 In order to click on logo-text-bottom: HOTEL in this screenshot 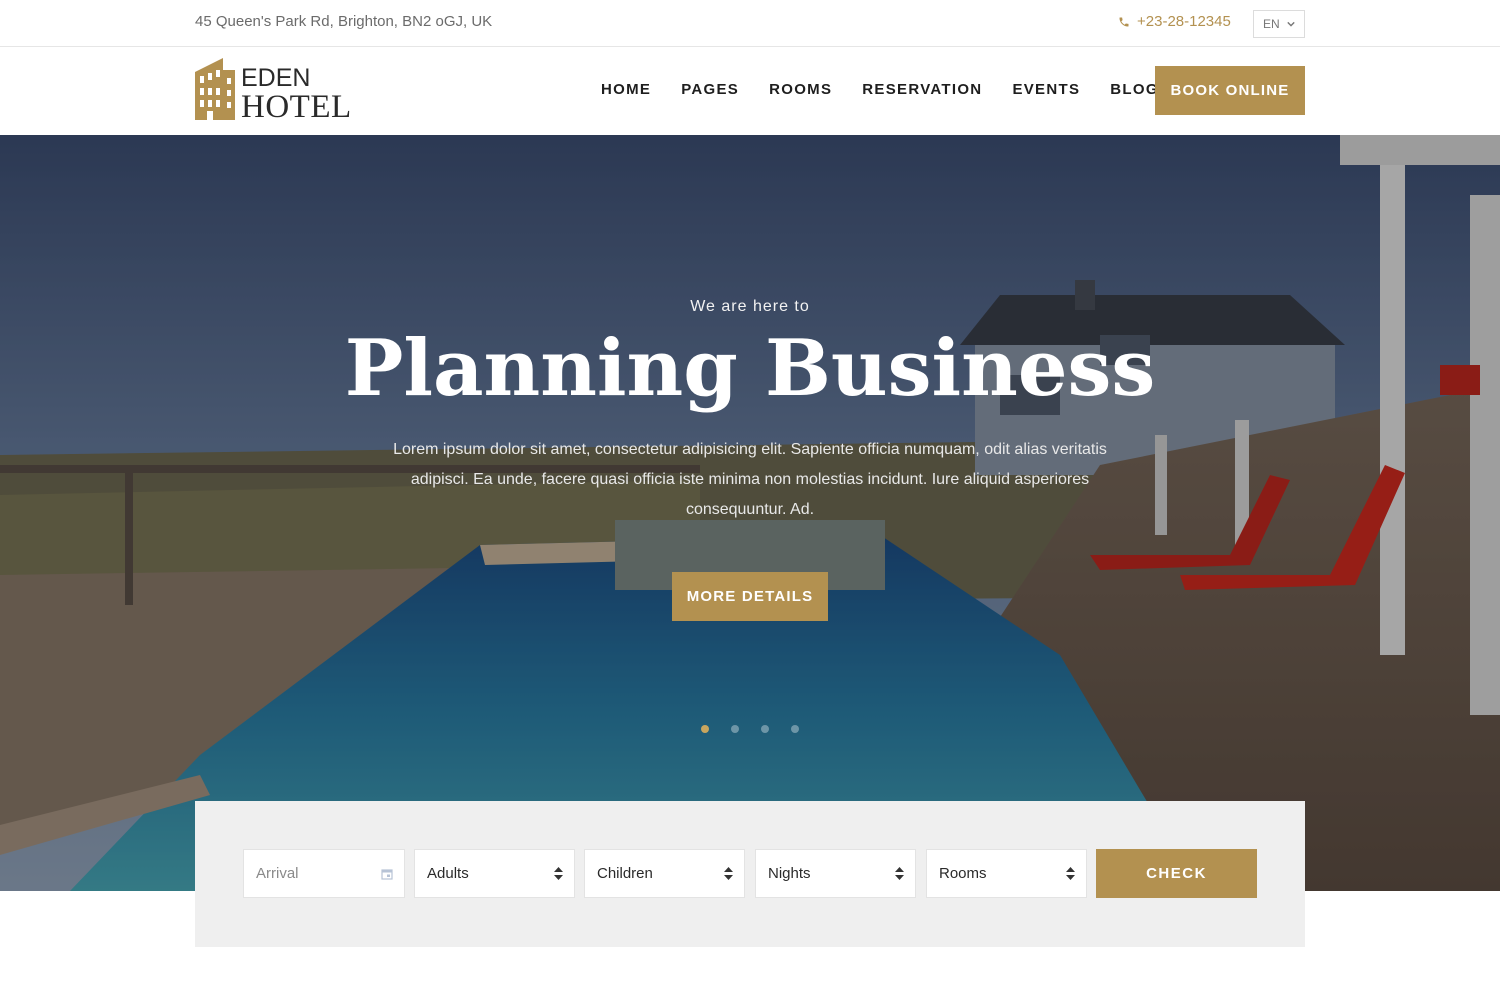, I will do `click(296, 107)`.